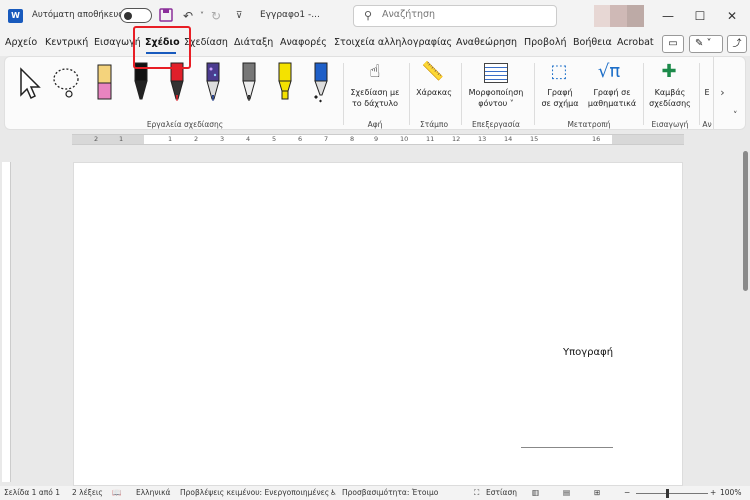  I want to click on customize-toolbar-icon: ⊽, so click(239, 16).